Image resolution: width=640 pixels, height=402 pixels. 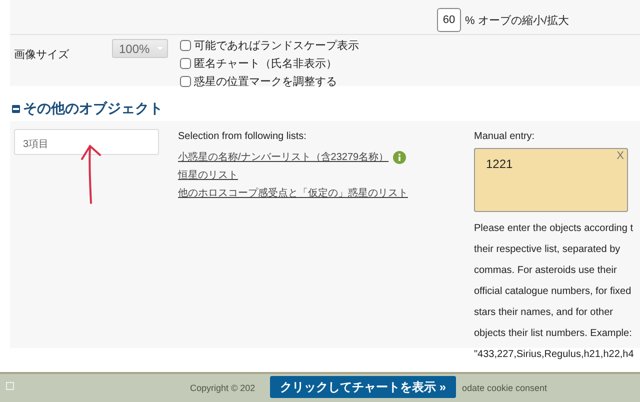 What do you see at coordinates (276, 45) in the screenshot?
I see `checkbox-label: 可能であればランドスケープ表示` at bounding box center [276, 45].